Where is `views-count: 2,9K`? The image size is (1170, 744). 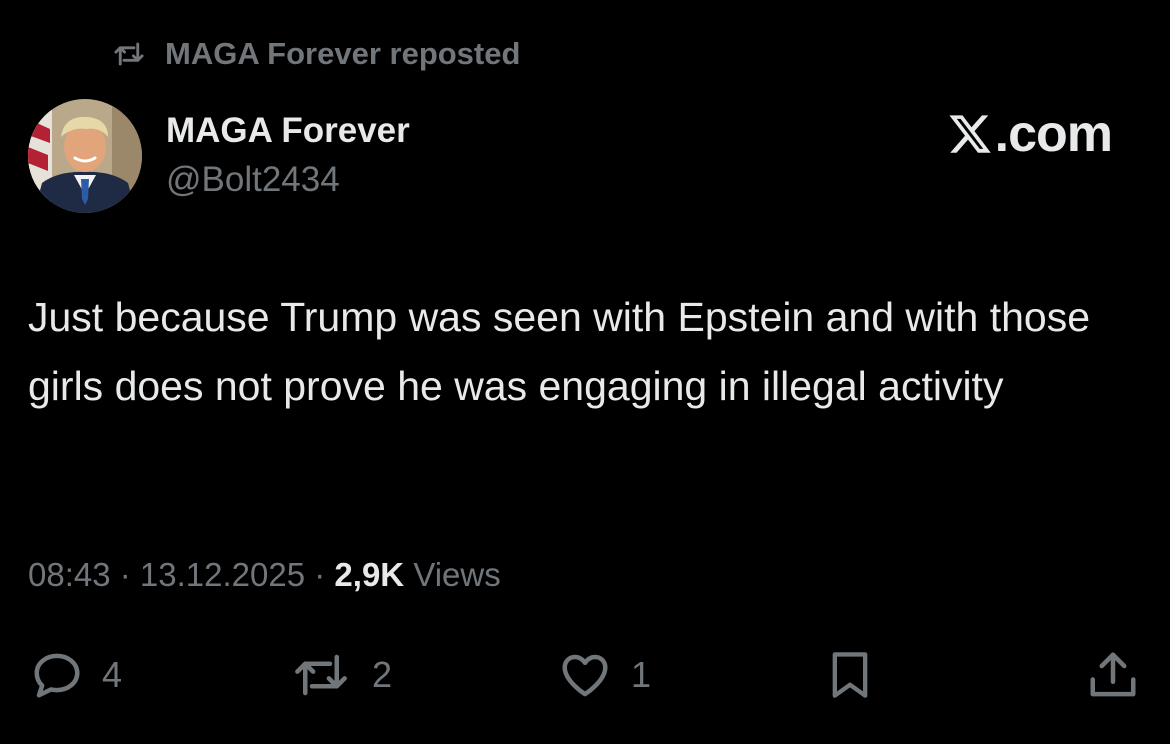
views-count: 2,9K is located at coordinates (369, 574).